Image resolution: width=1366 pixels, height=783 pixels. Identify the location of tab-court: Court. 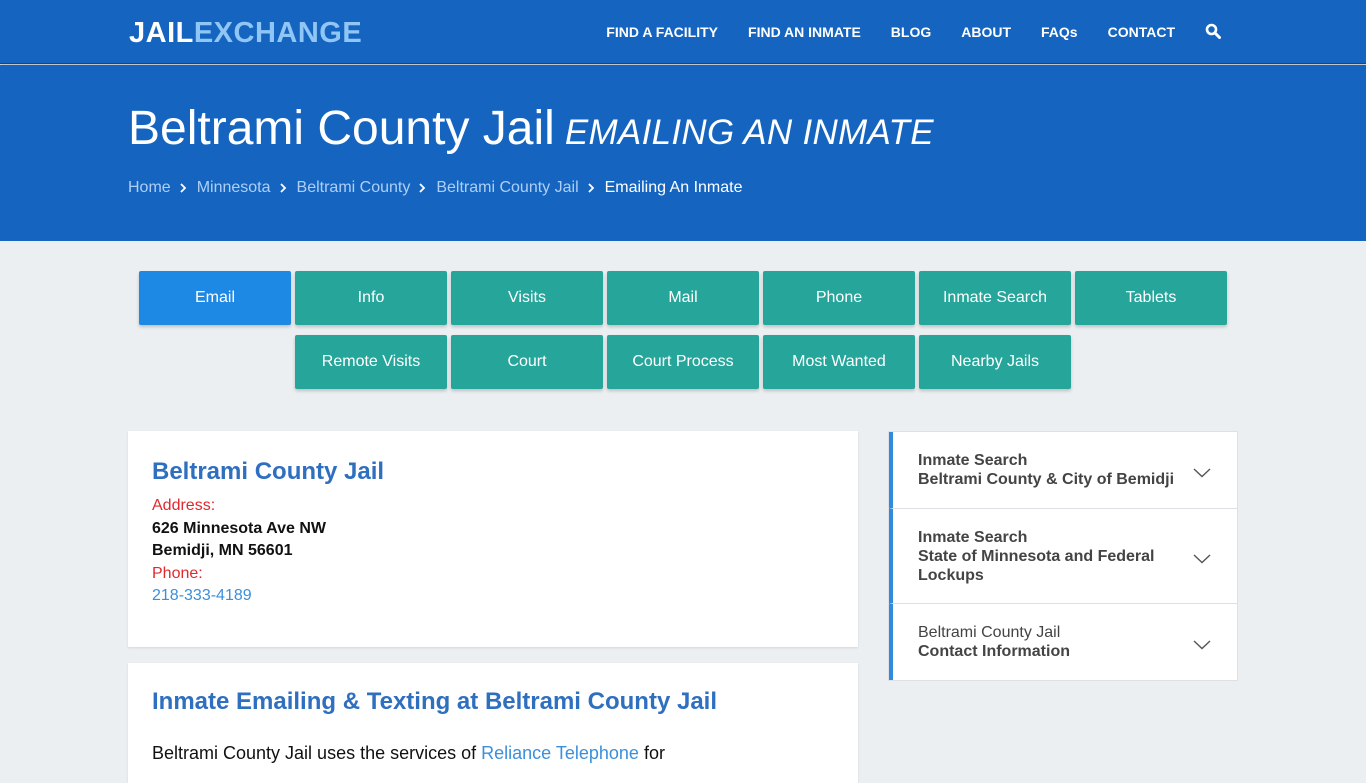
(527, 362).